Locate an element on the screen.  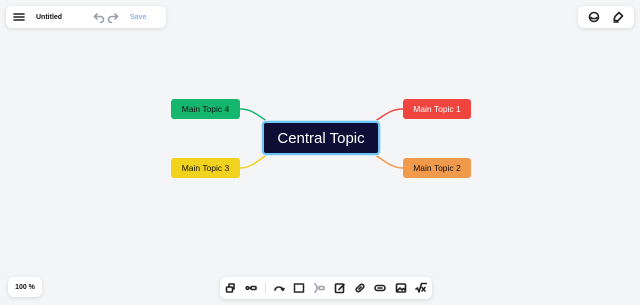
link-icon is located at coordinates (360, 288).